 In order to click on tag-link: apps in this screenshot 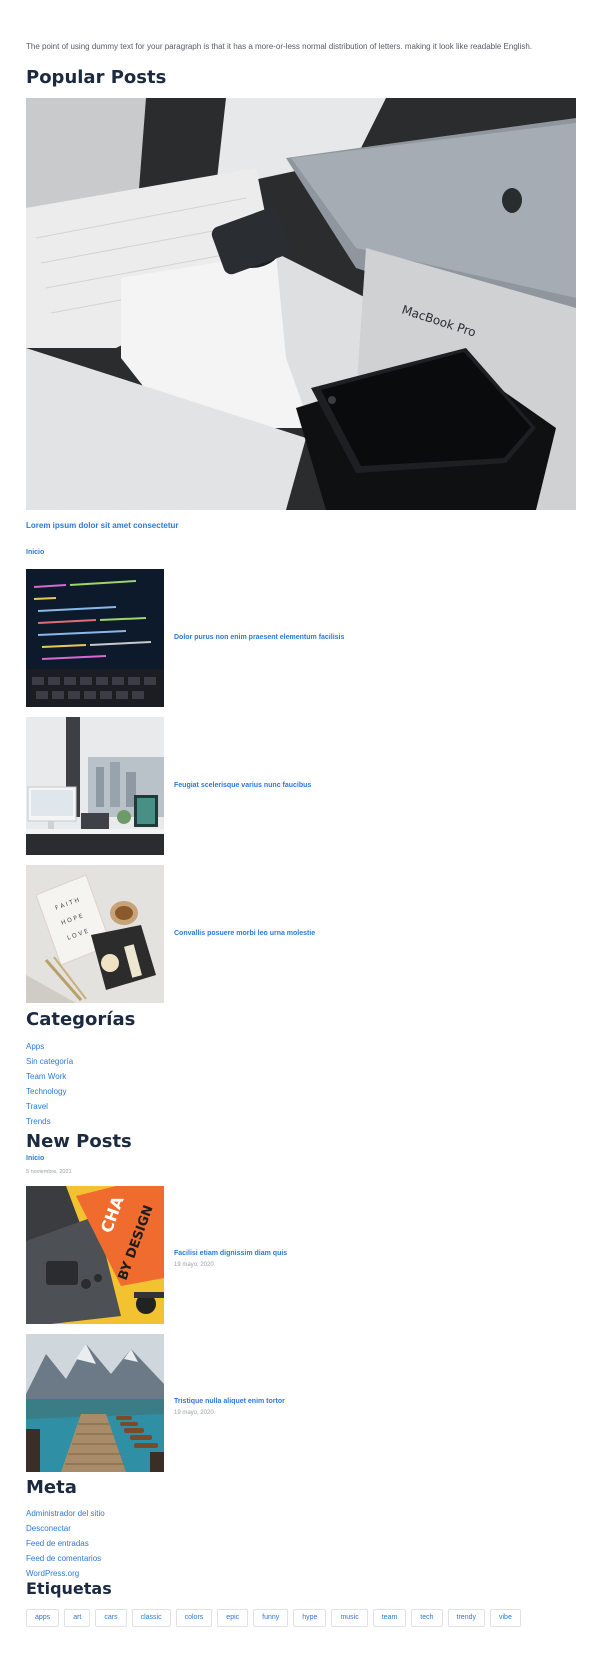, I will do `click(43, 1618)`.